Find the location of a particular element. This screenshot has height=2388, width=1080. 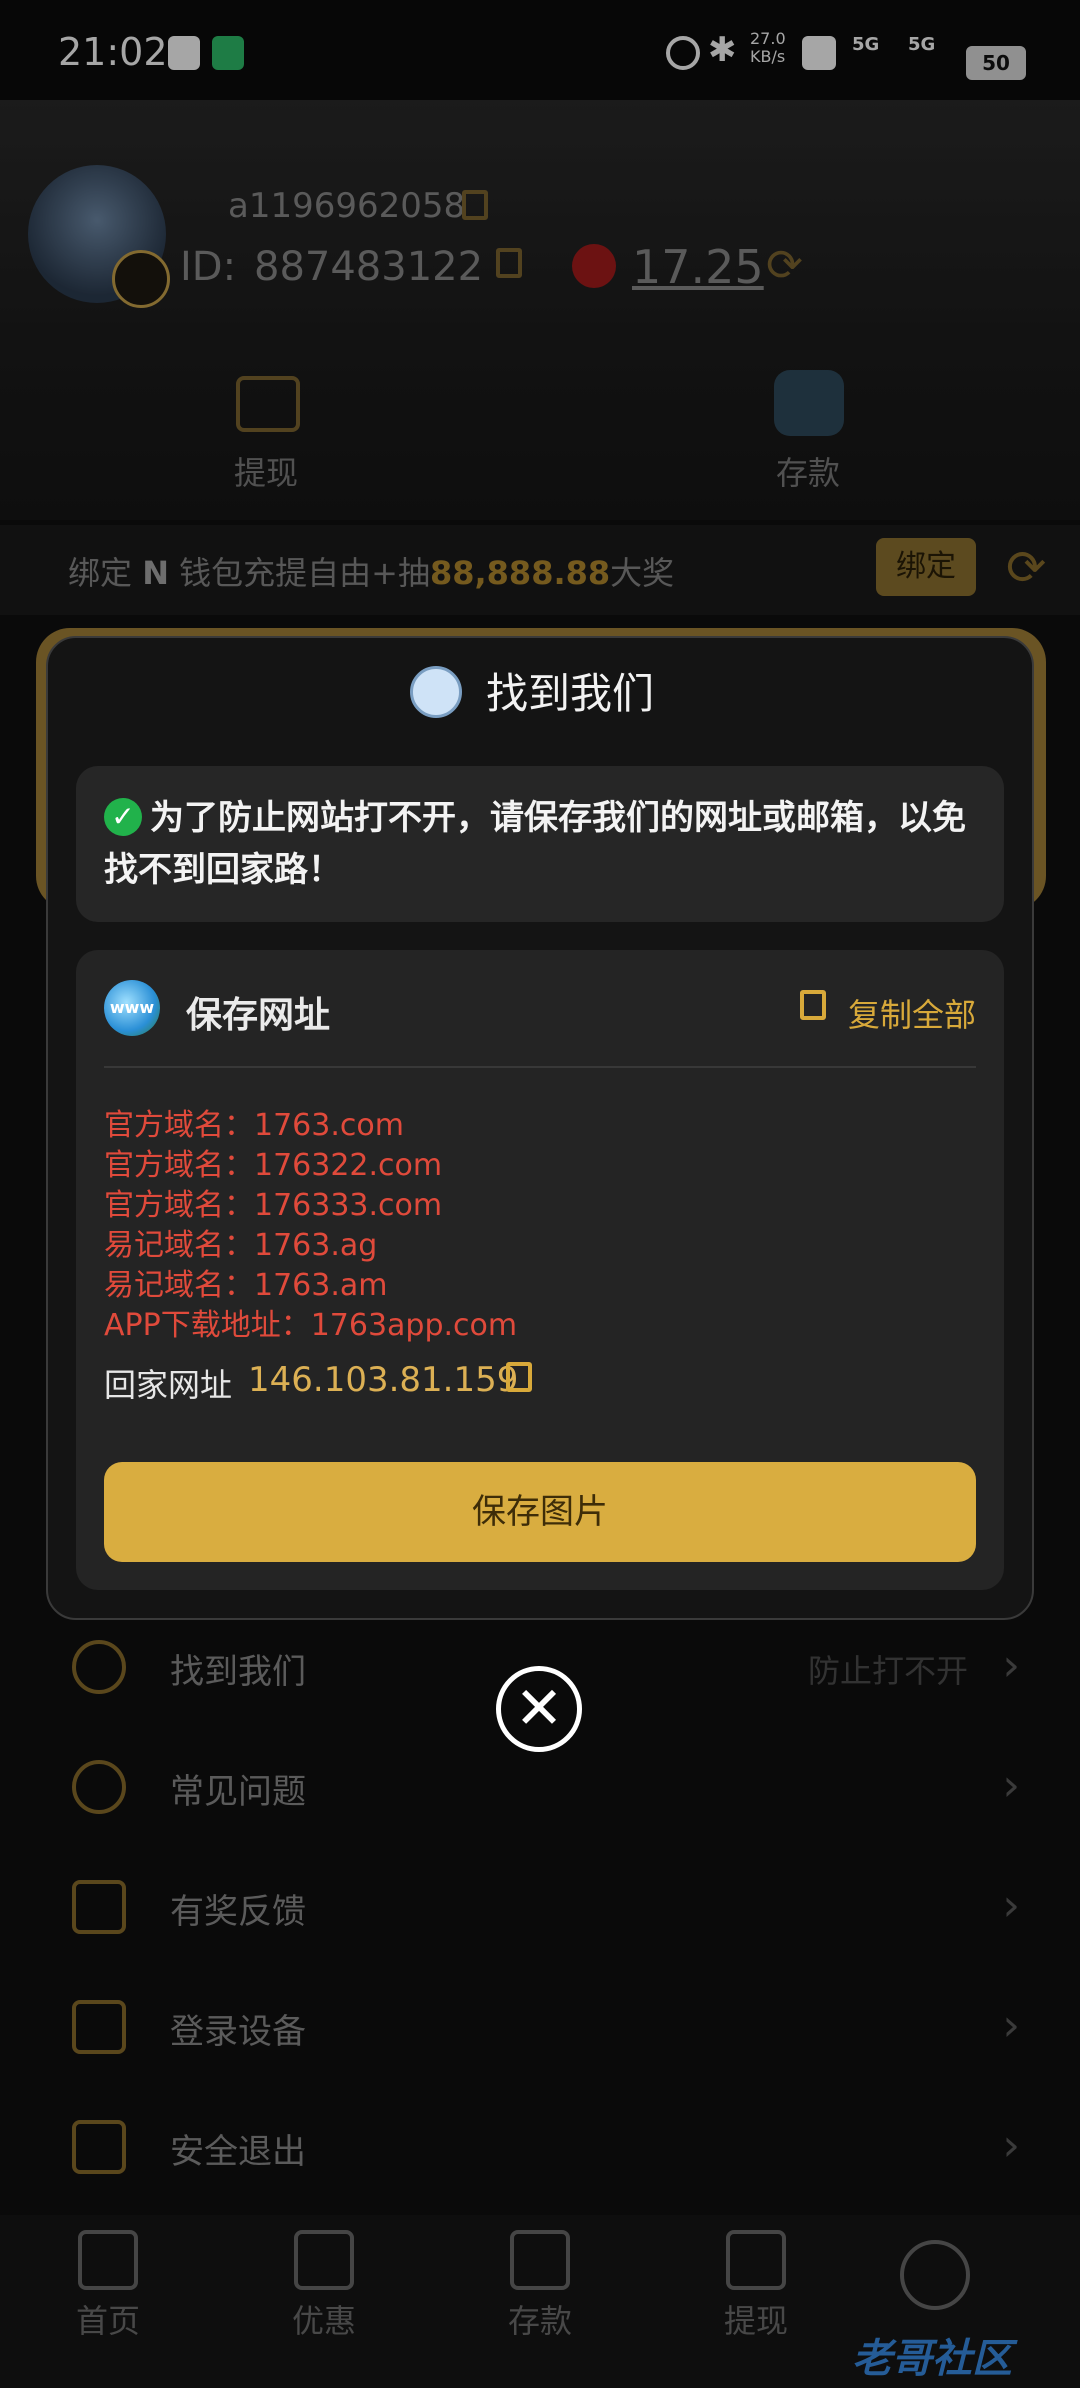

save-image-button: 保存图片 is located at coordinates (540, 1512).